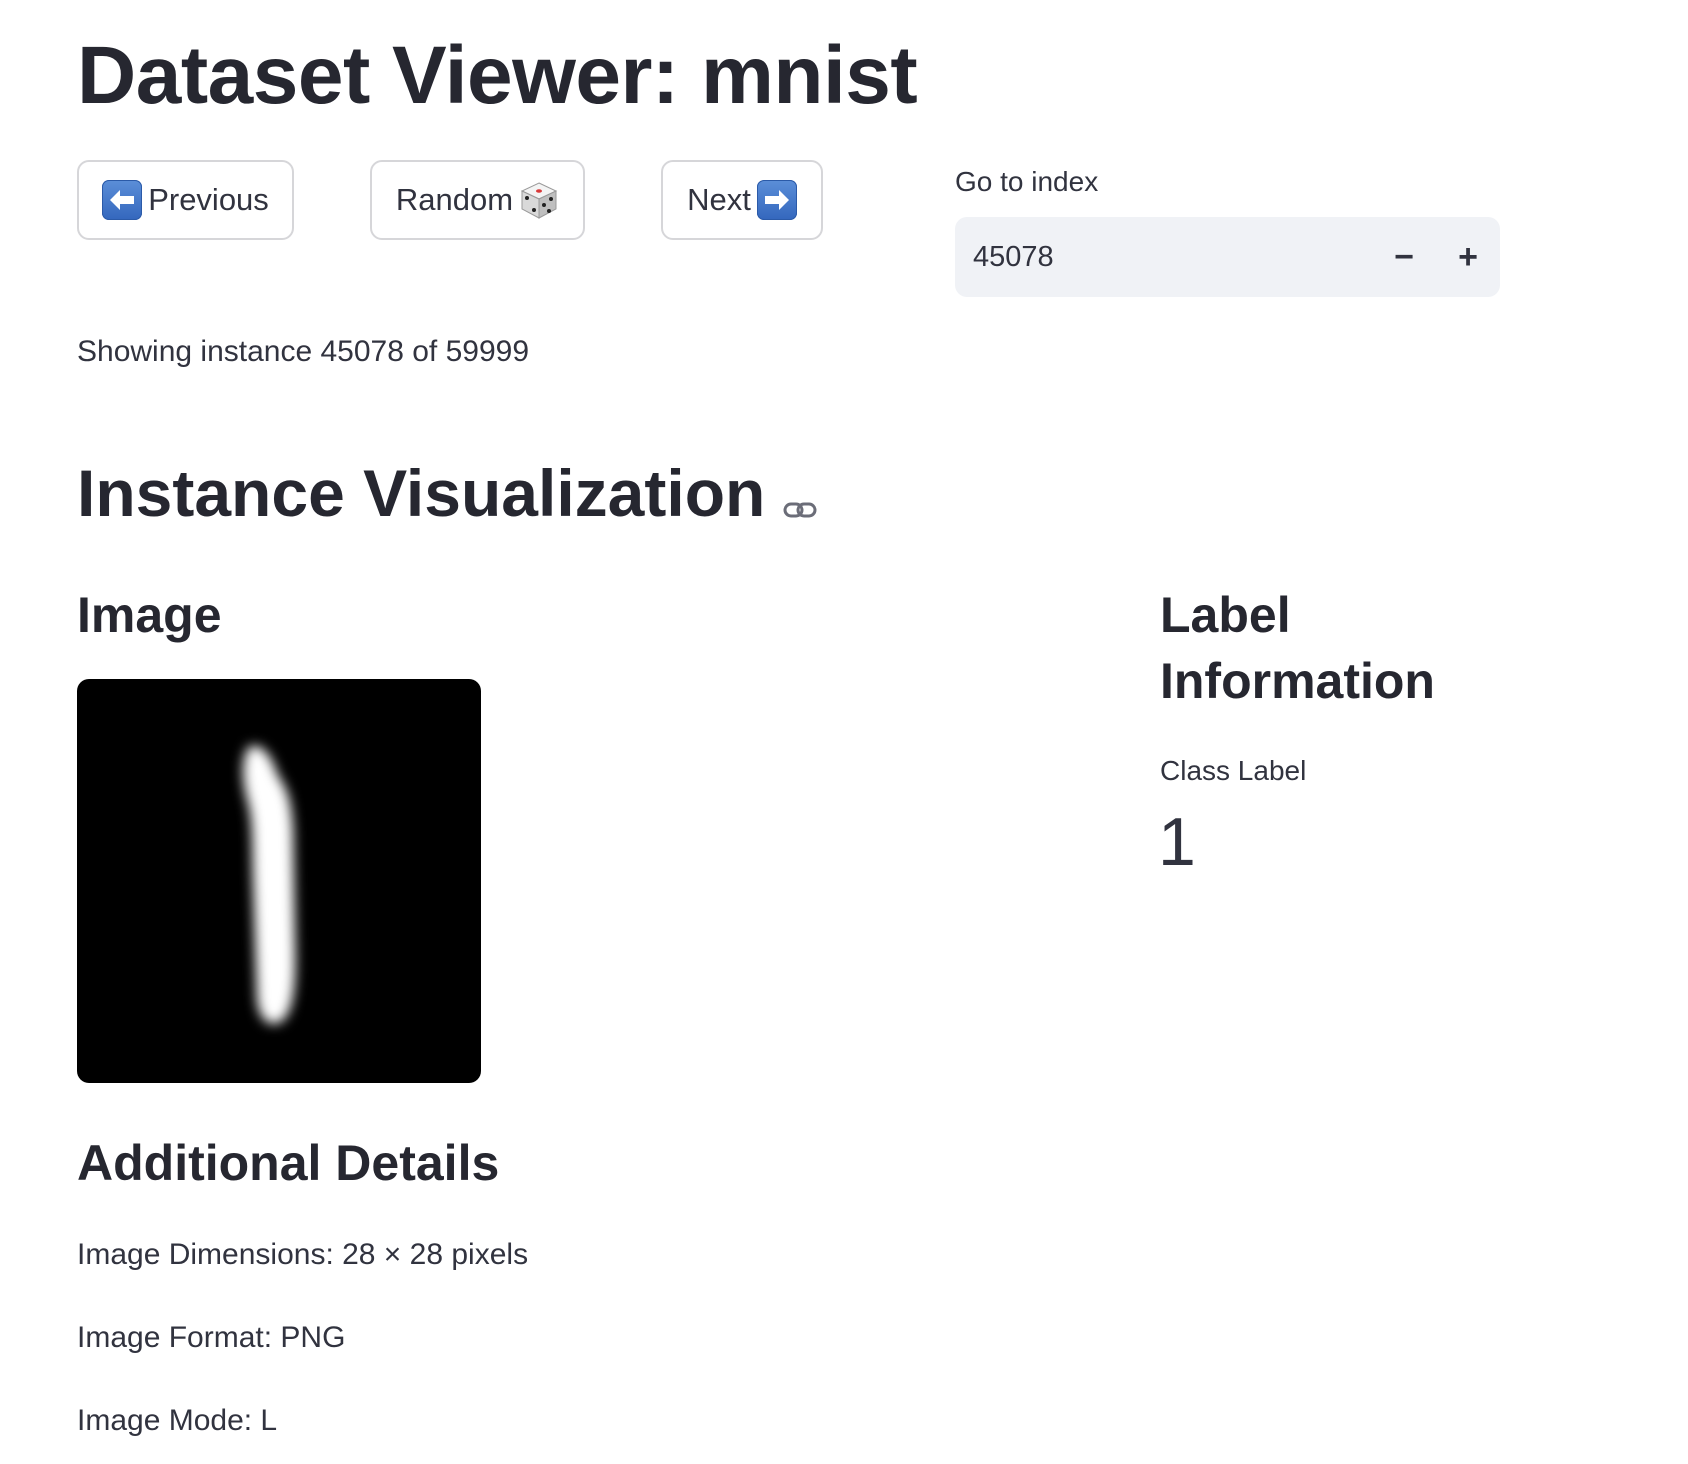  I want to click on right-arrow-icon, so click(776, 200).